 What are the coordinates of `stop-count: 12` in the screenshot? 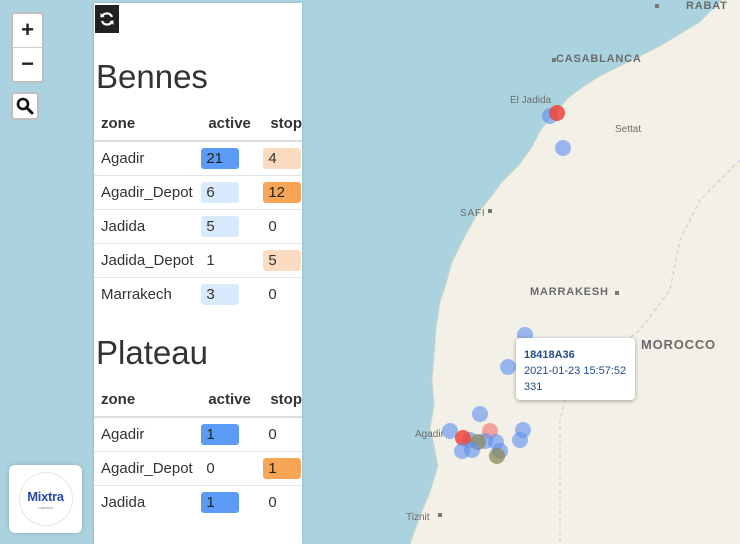 It's located at (282, 192).